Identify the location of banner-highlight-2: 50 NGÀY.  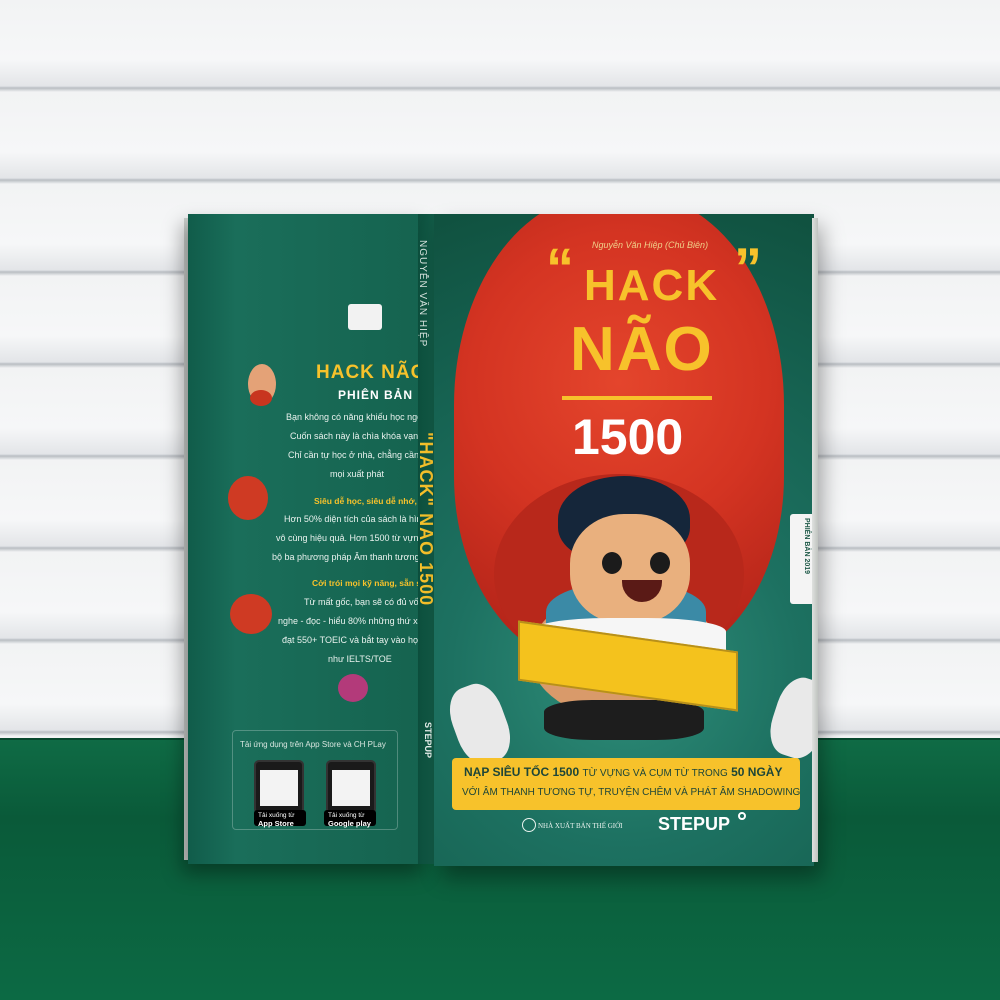
(757, 772).